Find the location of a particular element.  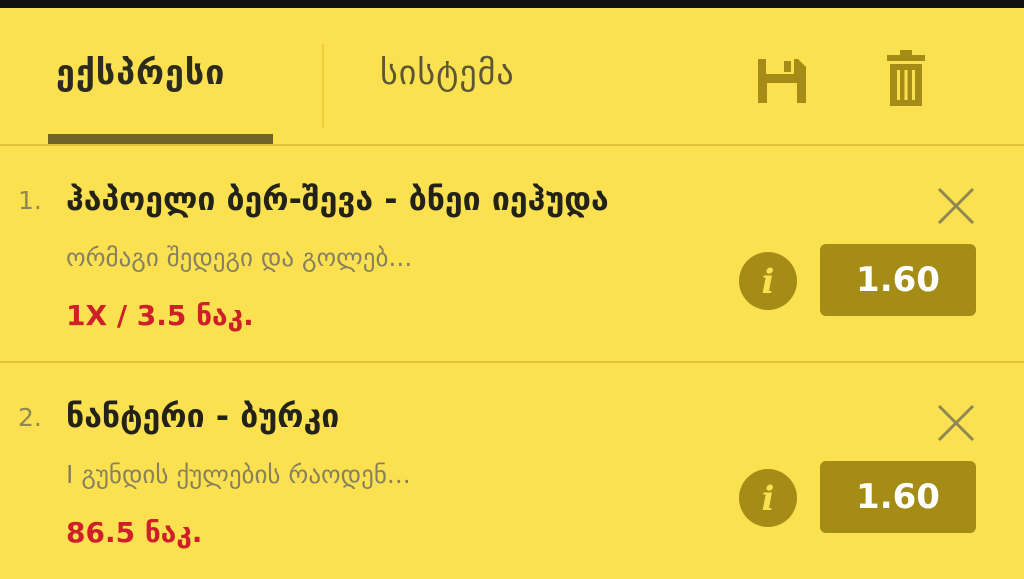

selection: 86.5 ნაკ. is located at coordinates (134, 532).